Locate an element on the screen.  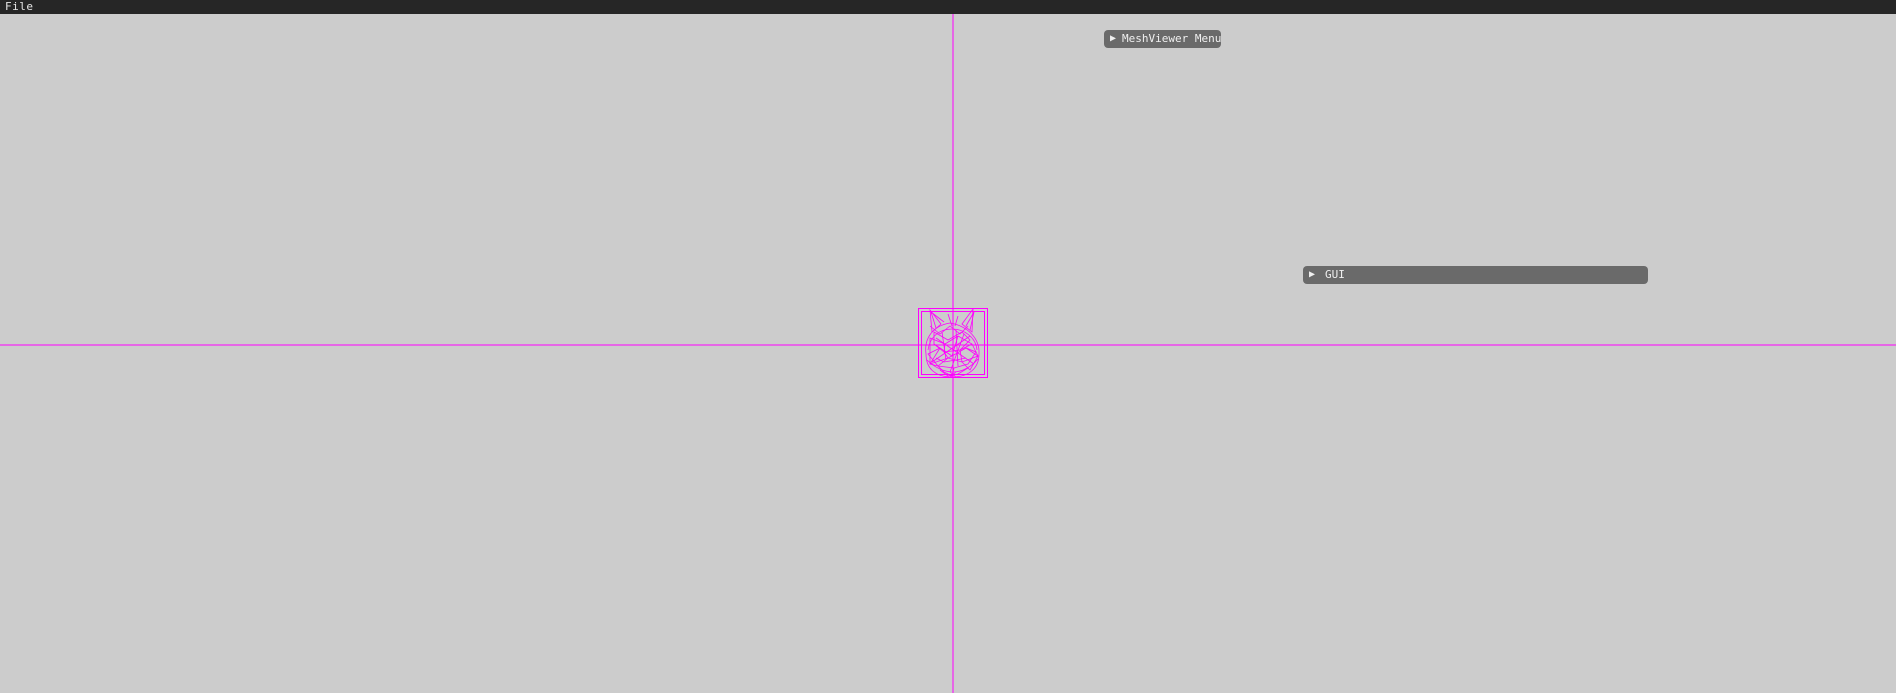
main-menu-bar: File is located at coordinates (948, 7).